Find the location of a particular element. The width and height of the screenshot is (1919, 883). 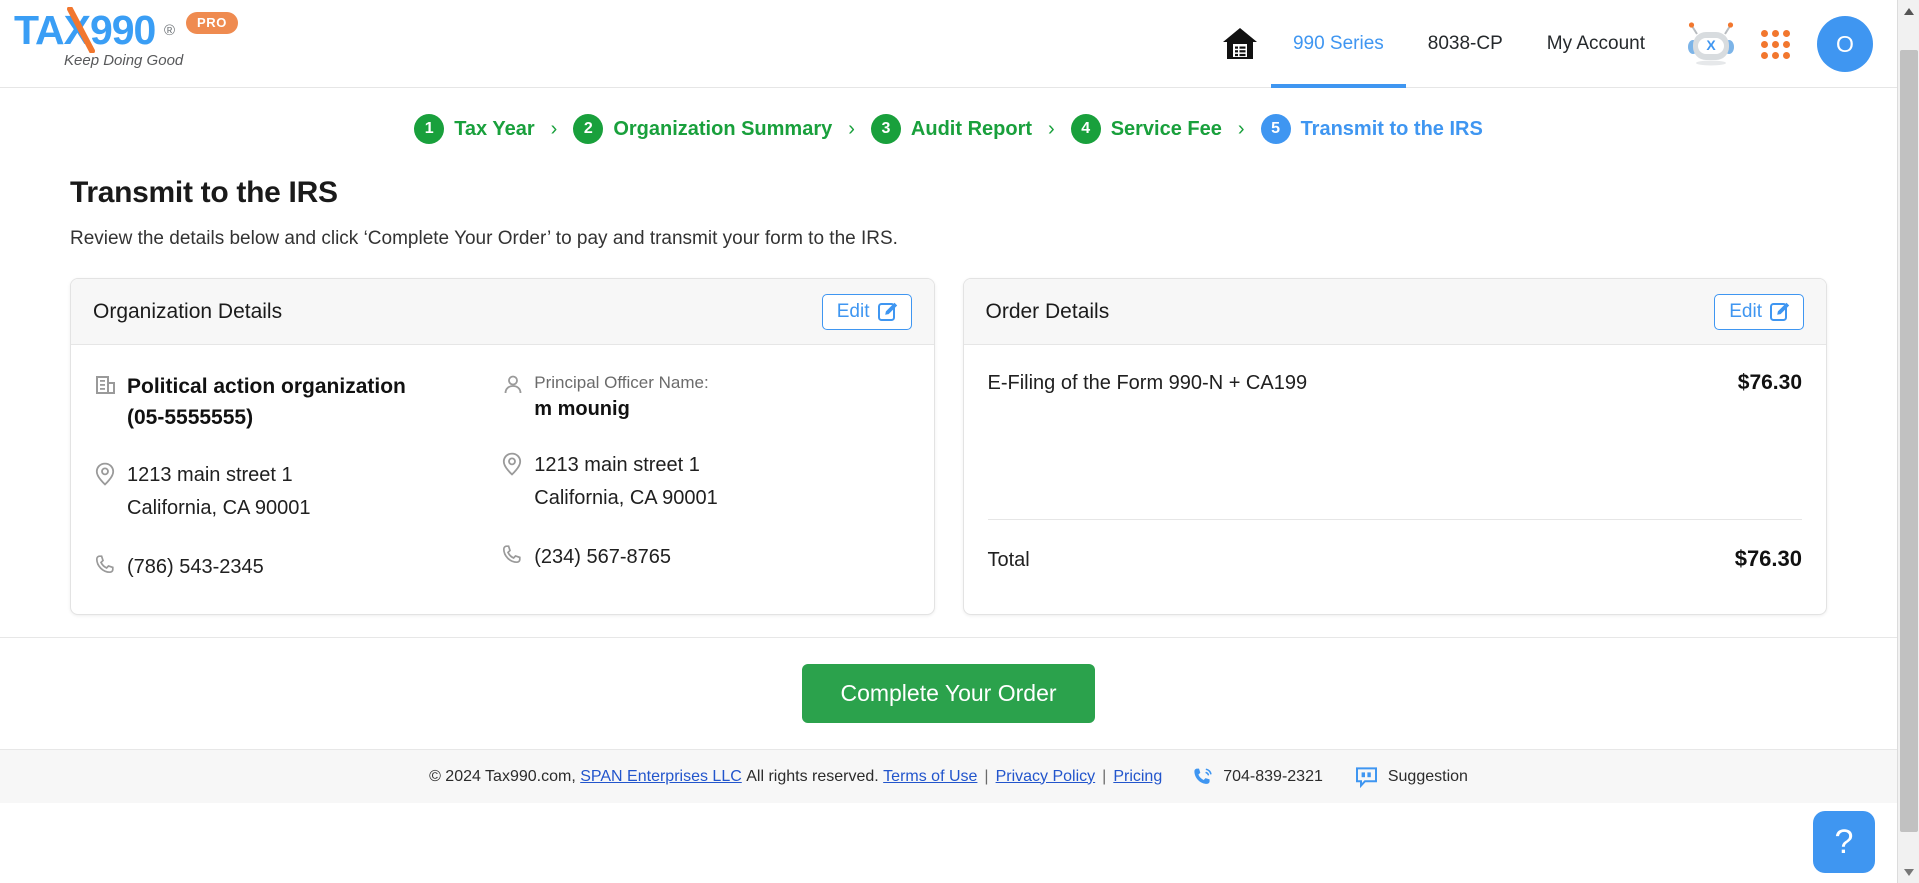

order-total-label: Total is located at coordinates (1008, 560).